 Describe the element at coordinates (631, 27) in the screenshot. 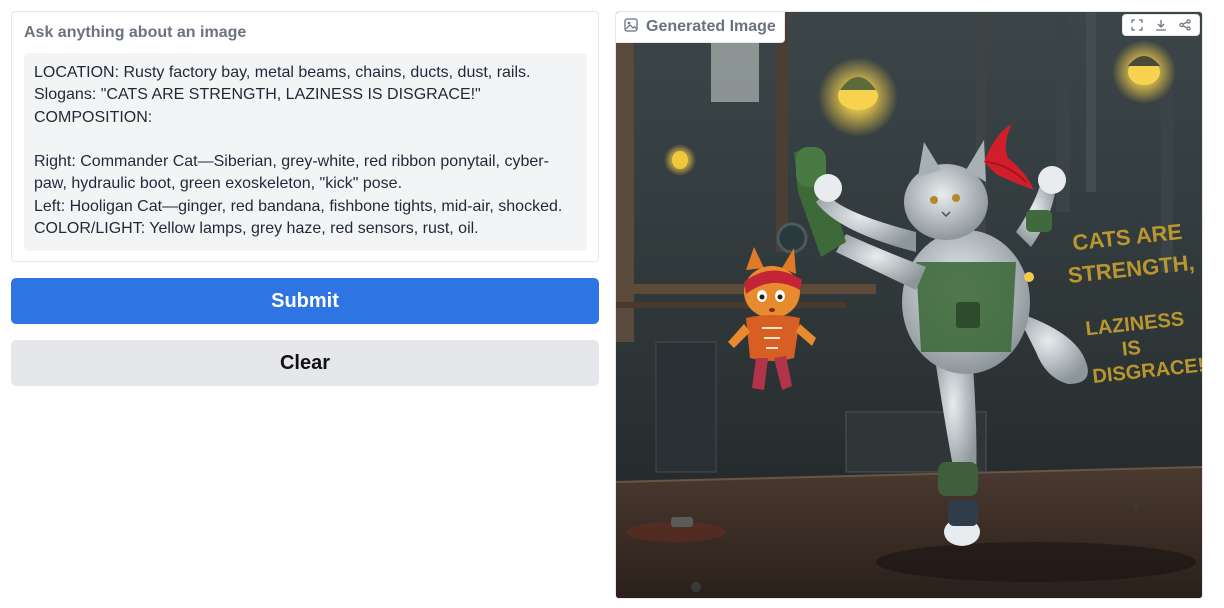

I see `image-icon` at that location.